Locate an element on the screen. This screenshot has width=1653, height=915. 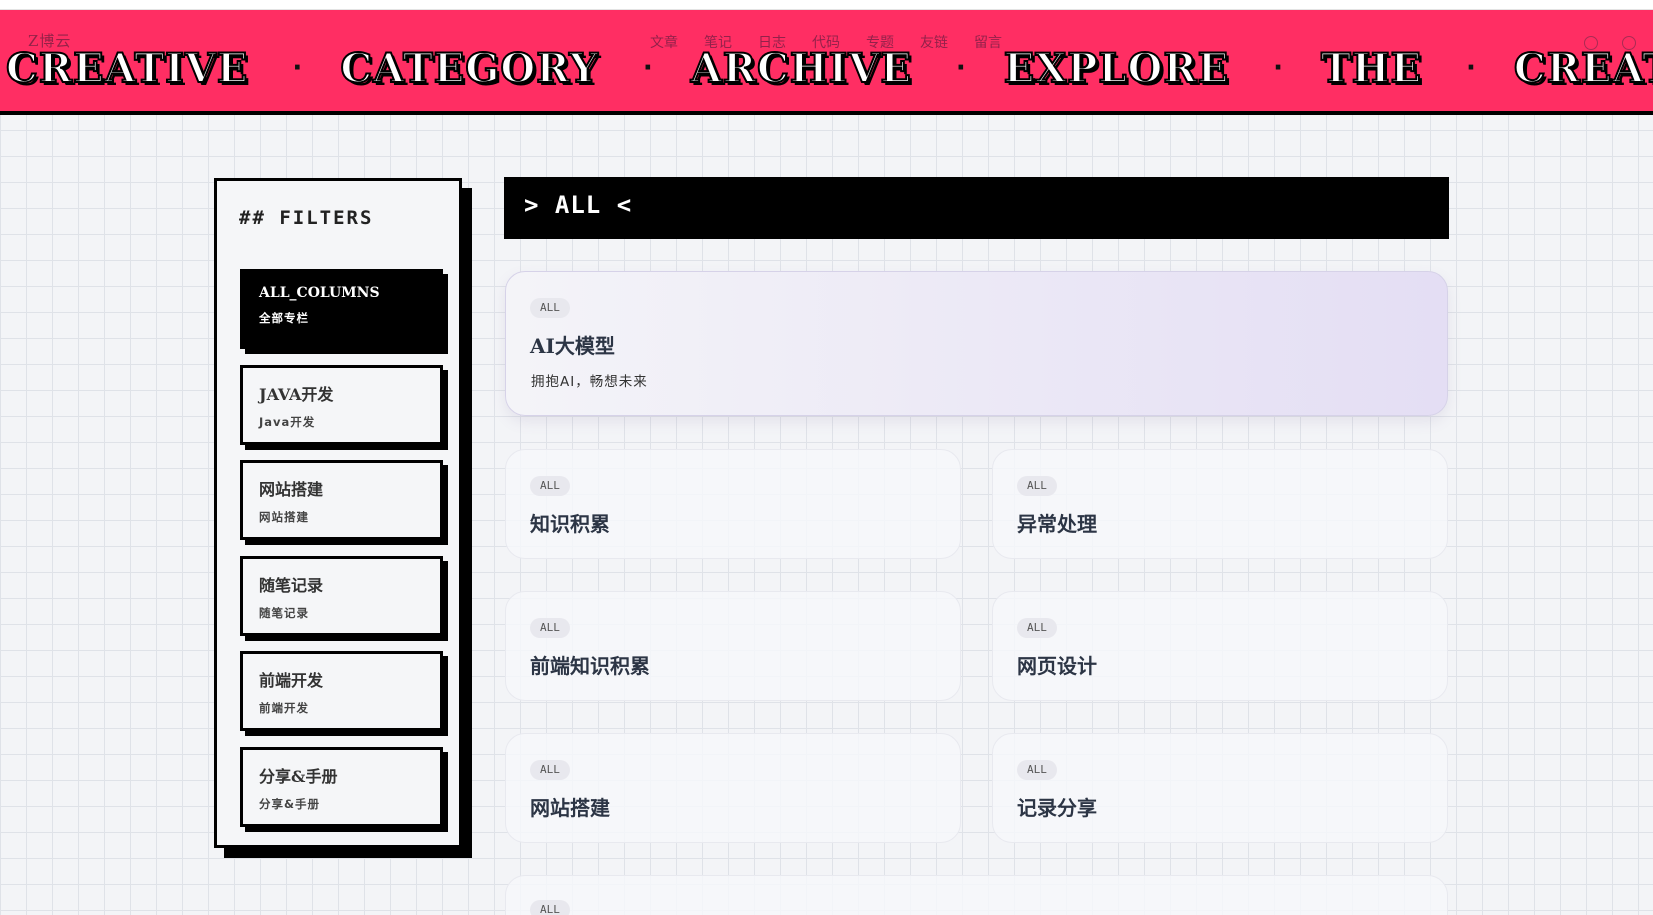
filter-share: 分享&手册 分享&手册 is located at coordinates (341, 787).